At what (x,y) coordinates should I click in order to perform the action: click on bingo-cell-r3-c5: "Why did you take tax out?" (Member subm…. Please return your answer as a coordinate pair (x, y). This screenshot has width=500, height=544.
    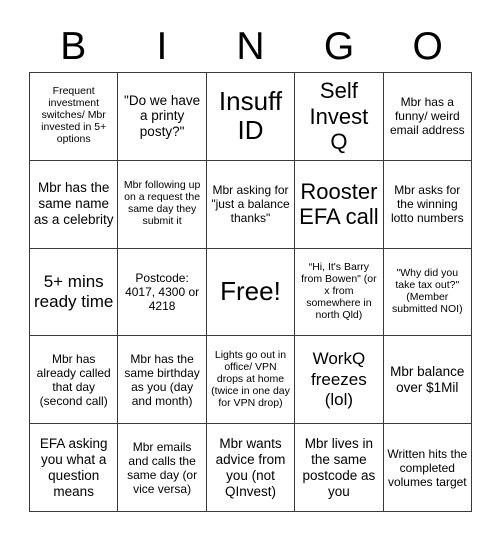
    Looking at the image, I should click on (427, 292).